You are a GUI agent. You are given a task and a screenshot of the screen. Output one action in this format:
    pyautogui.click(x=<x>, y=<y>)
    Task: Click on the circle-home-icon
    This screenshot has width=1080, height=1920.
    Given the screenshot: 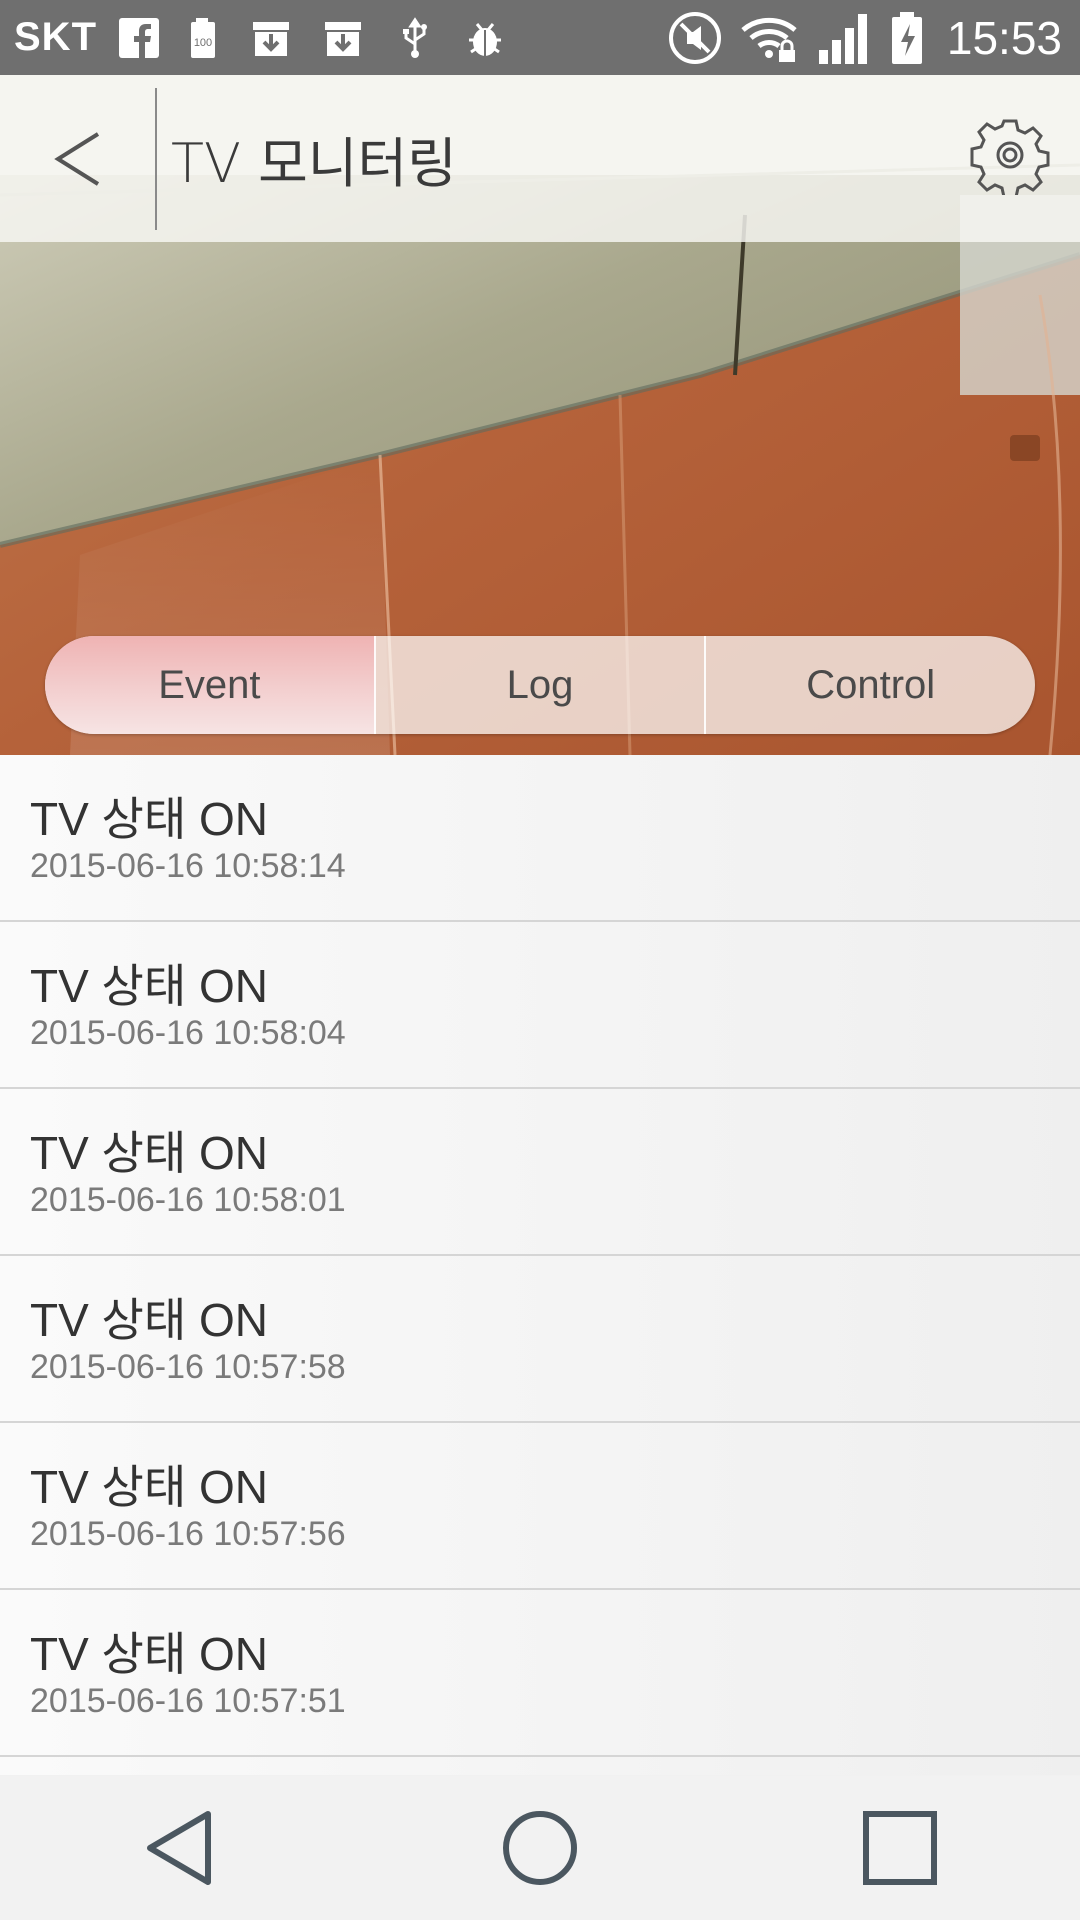 What is the action you would take?
    pyautogui.click(x=540, y=1848)
    